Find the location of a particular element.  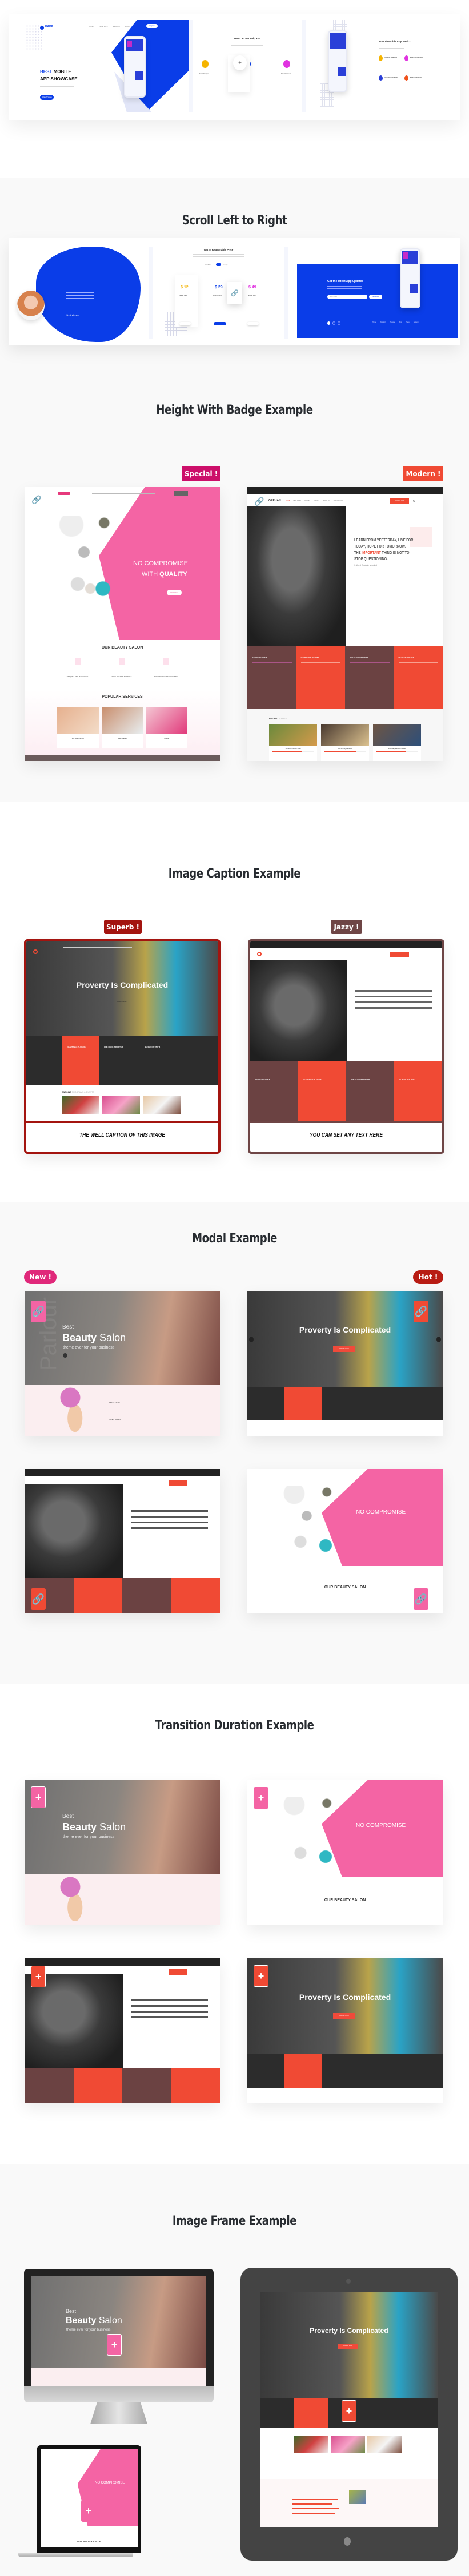

service-card: Hair Straight is located at coordinates (122, 727).